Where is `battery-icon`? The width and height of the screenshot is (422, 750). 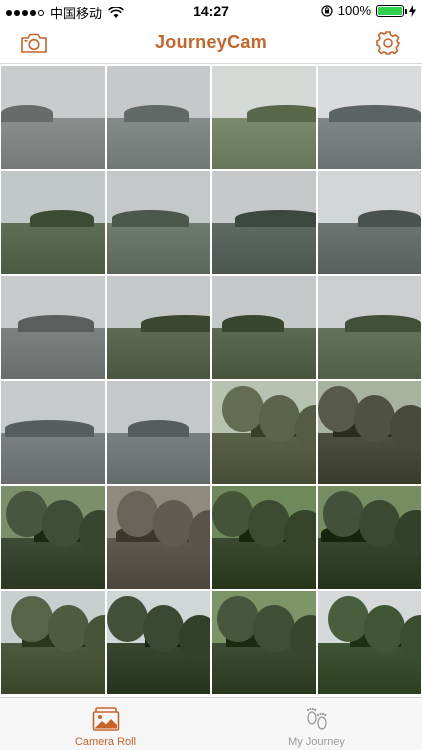 battery-icon is located at coordinates (391, 10).